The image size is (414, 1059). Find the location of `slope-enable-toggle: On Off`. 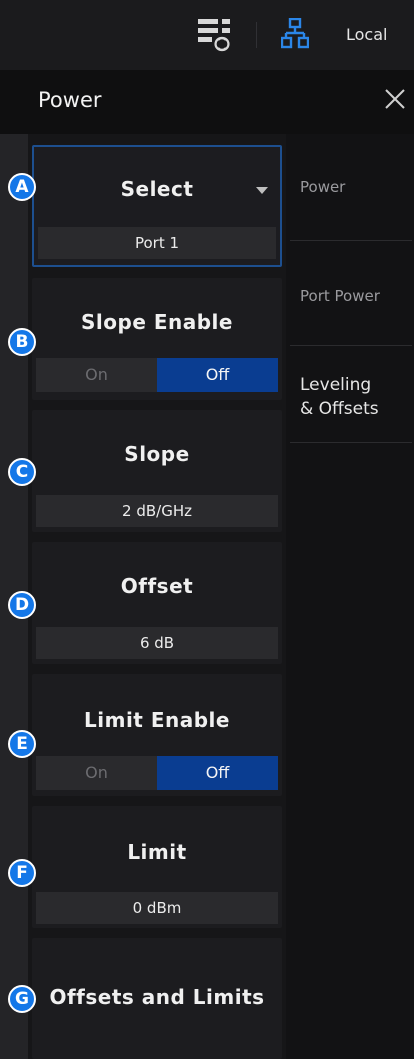

slope-enable-toggle: On Off is located at coordinates (157, 375).